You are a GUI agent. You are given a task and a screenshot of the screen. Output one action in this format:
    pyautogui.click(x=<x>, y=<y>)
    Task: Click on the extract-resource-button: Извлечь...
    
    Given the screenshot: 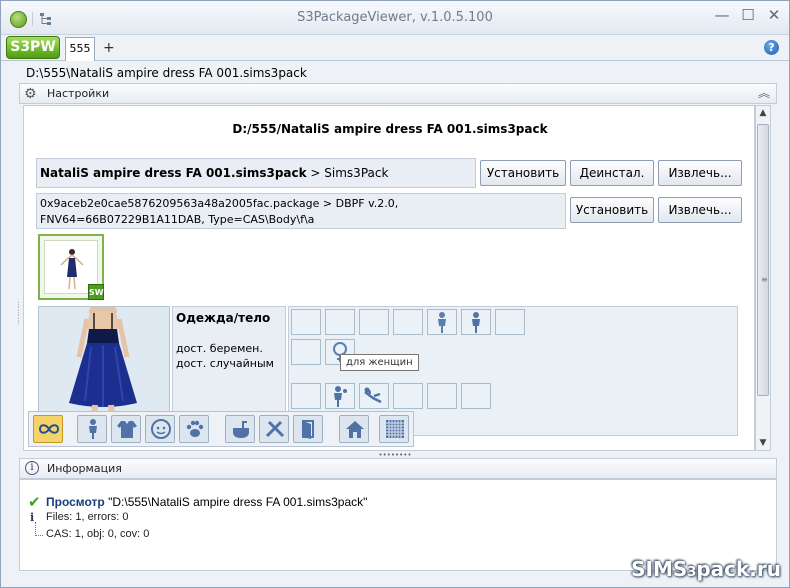 What is the action you would take?
    pyautogui.click(x=700, y=210)
    